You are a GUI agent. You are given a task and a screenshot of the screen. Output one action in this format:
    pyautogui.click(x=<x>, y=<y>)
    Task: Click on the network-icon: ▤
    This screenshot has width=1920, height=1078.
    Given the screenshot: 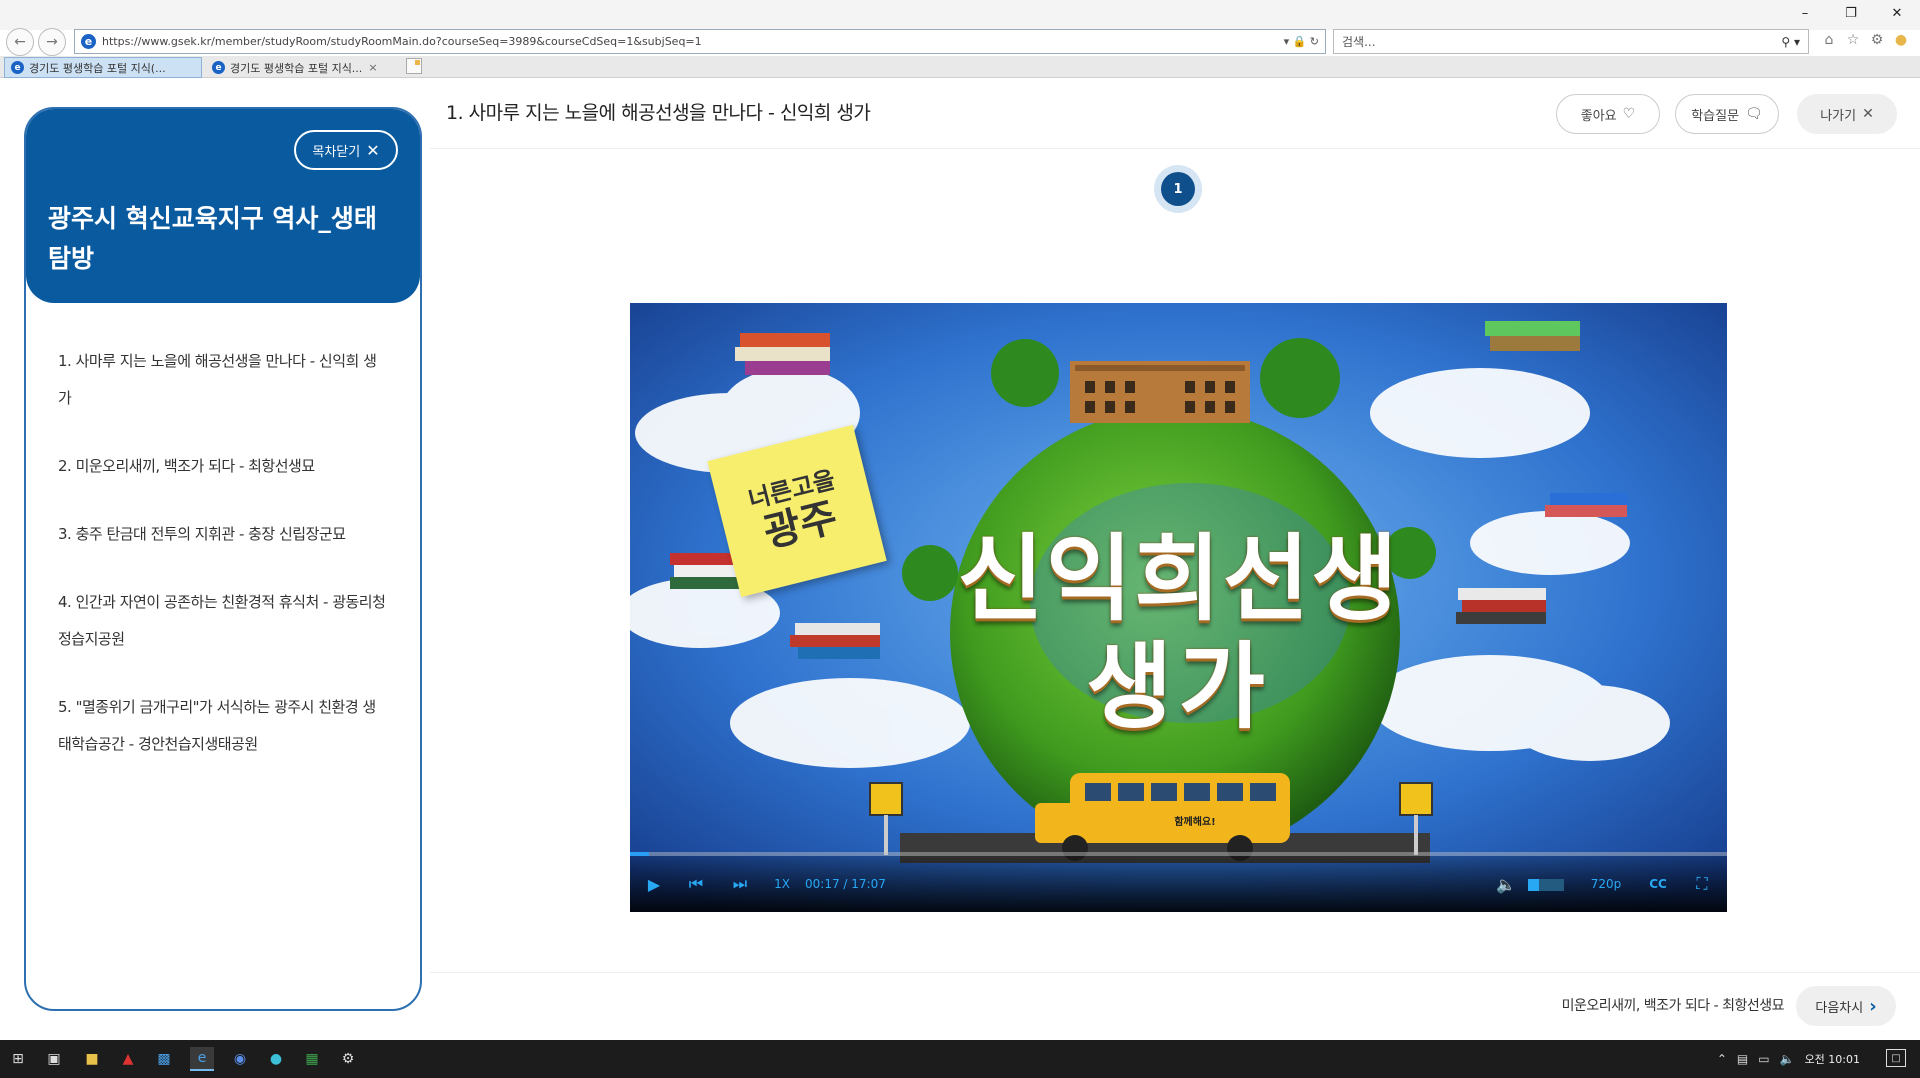 What is the action you would take?
    pyautogui.click(x=1742, y=1059)
    